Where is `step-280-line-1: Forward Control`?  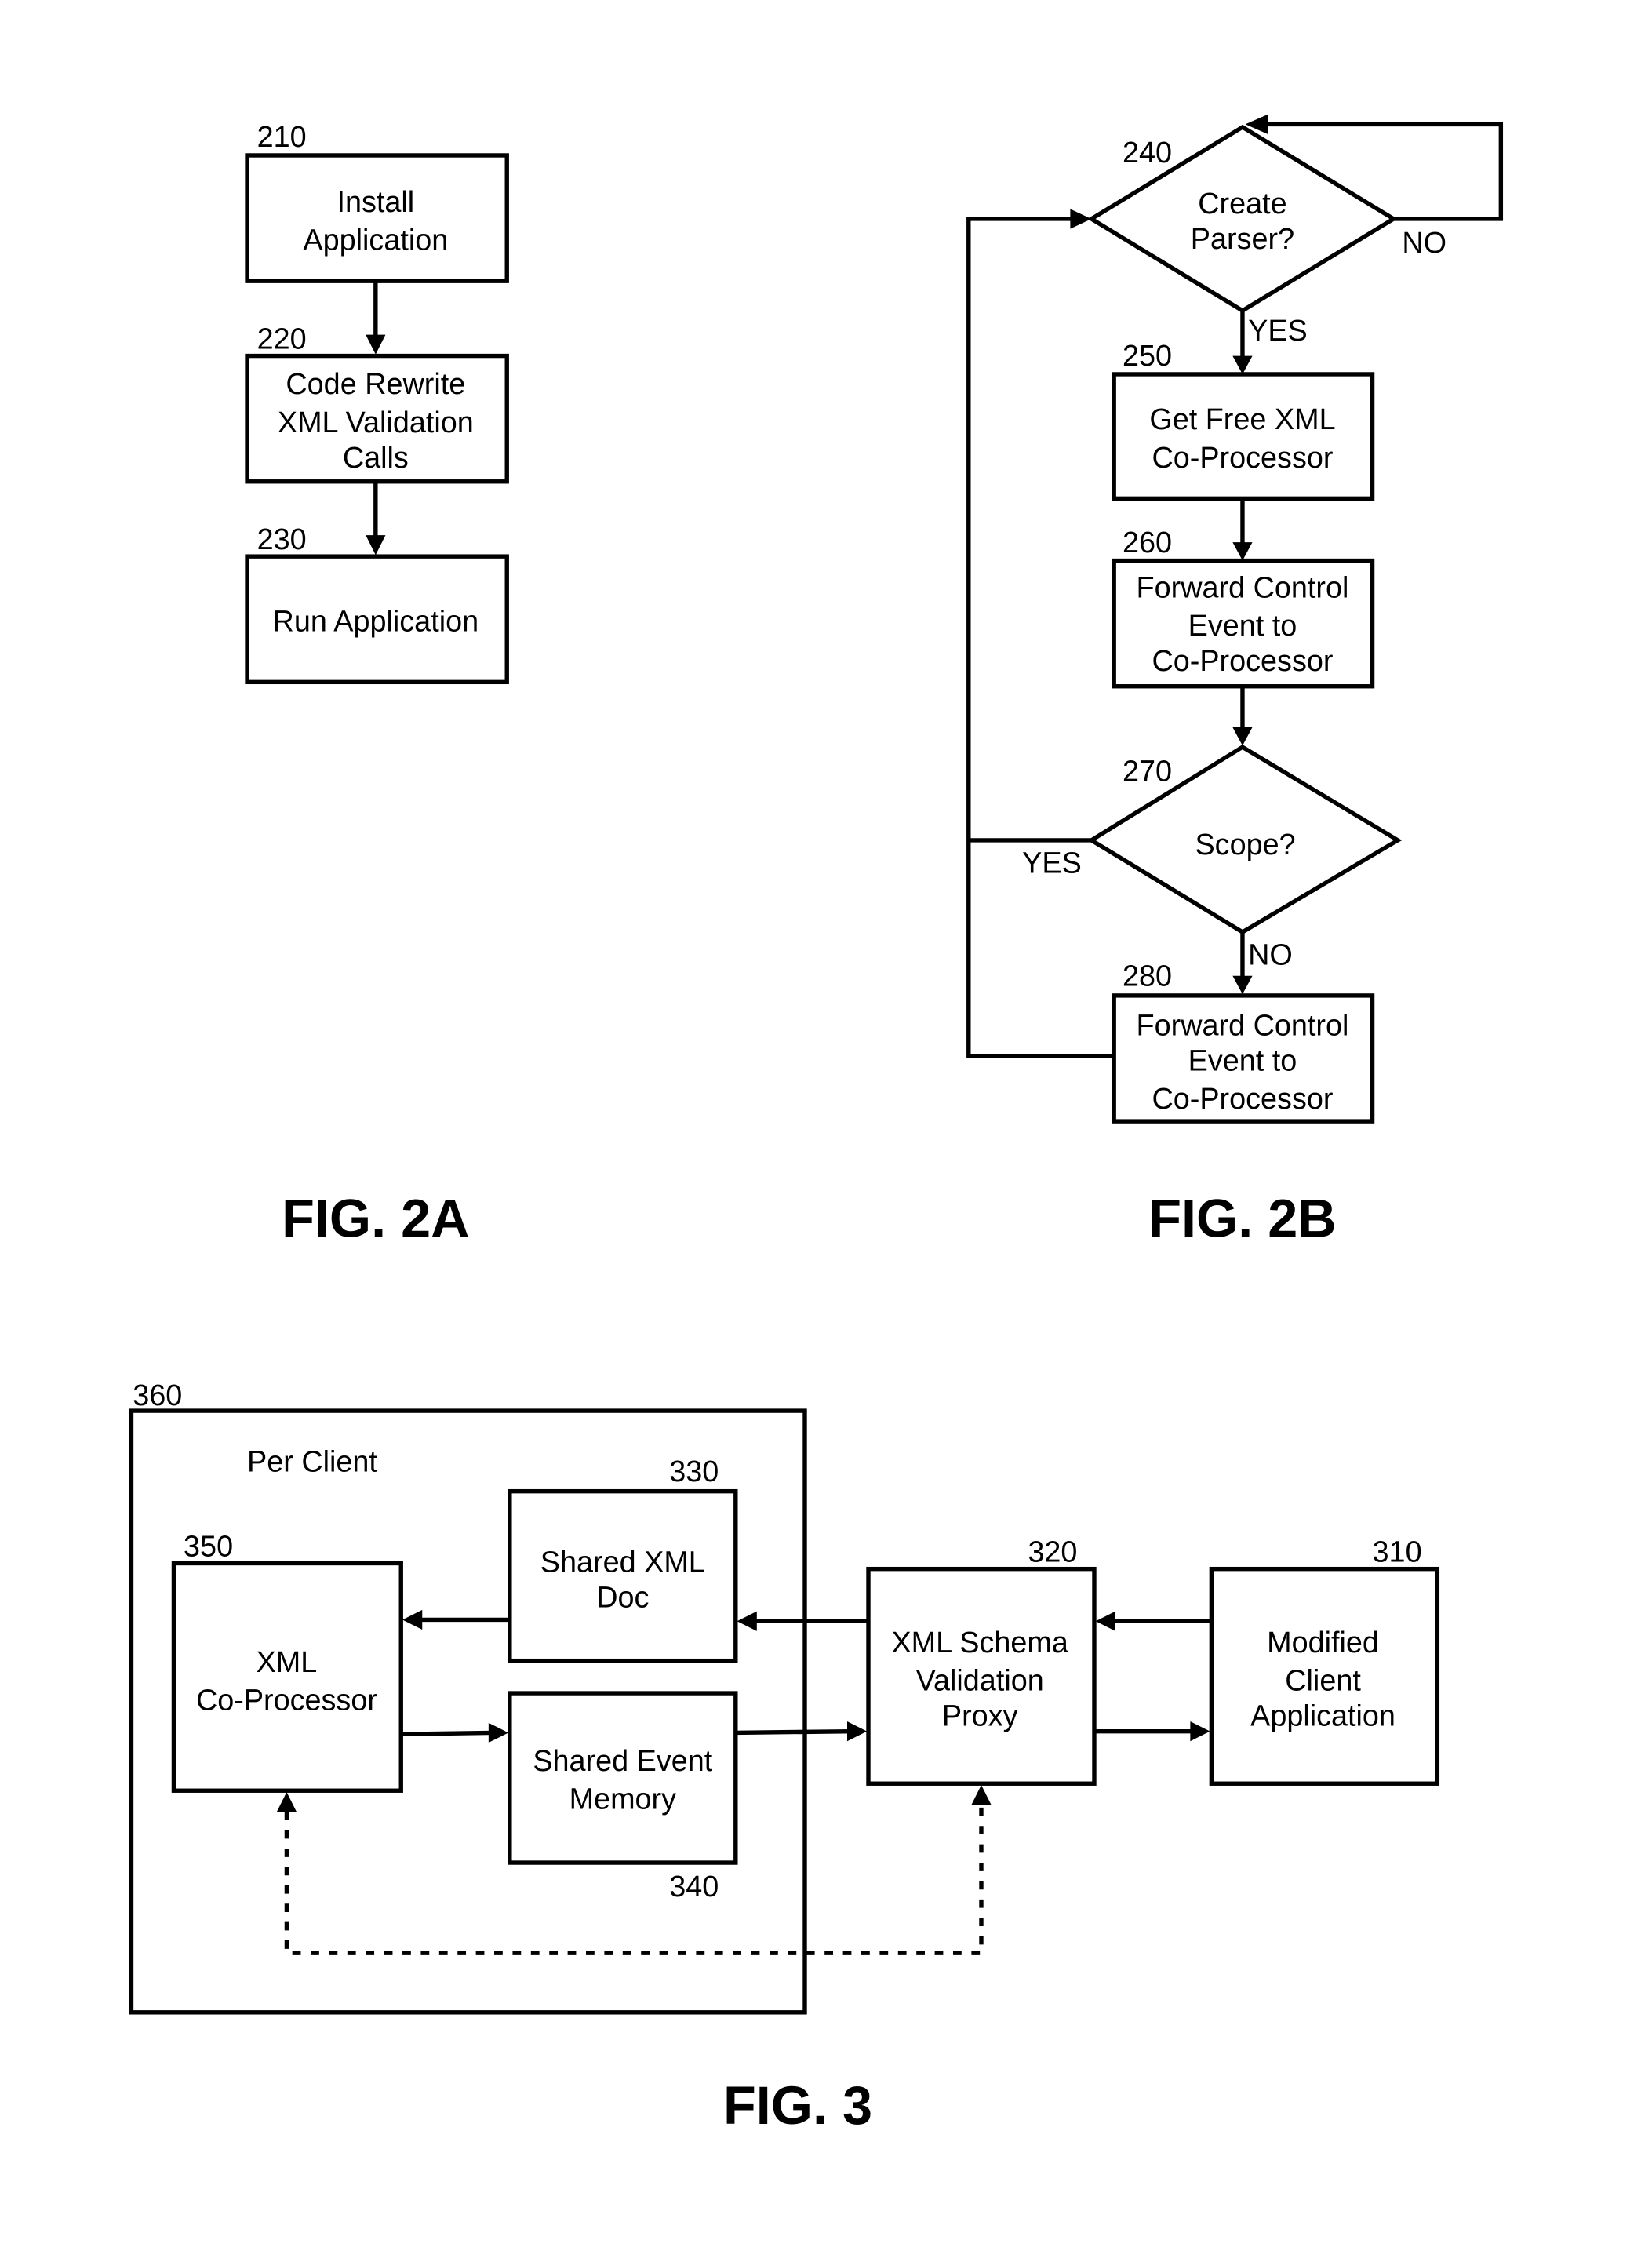 step-280-line-1: Forward Control is located at coordinates (1243, 1025).